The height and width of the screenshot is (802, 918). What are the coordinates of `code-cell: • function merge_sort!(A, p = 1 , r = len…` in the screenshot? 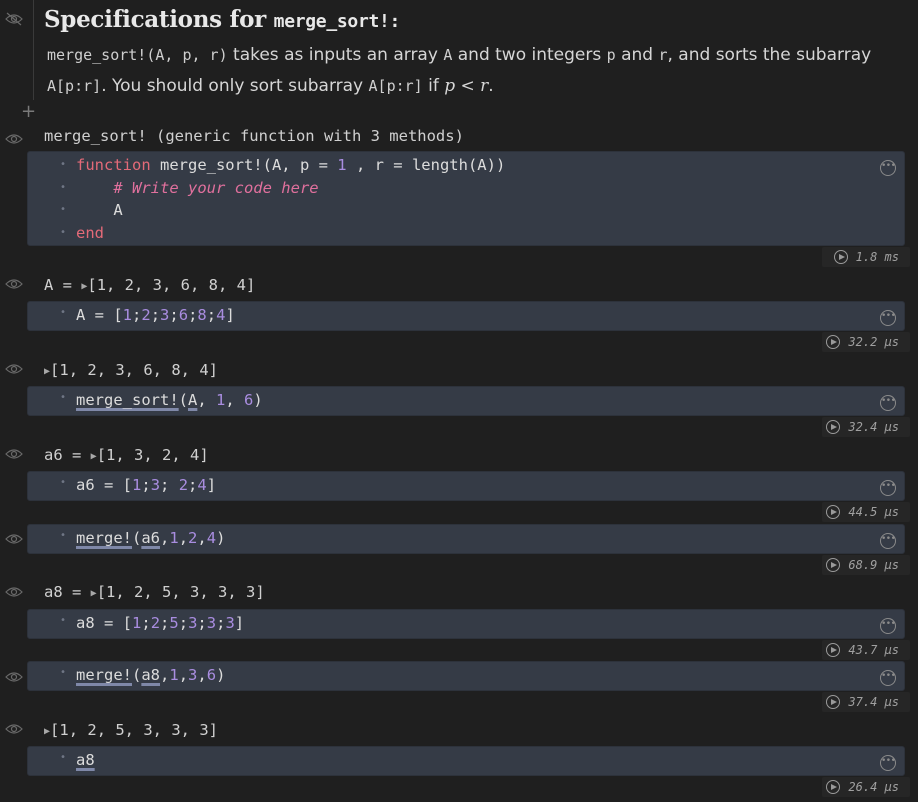 It's located at (466, 198).